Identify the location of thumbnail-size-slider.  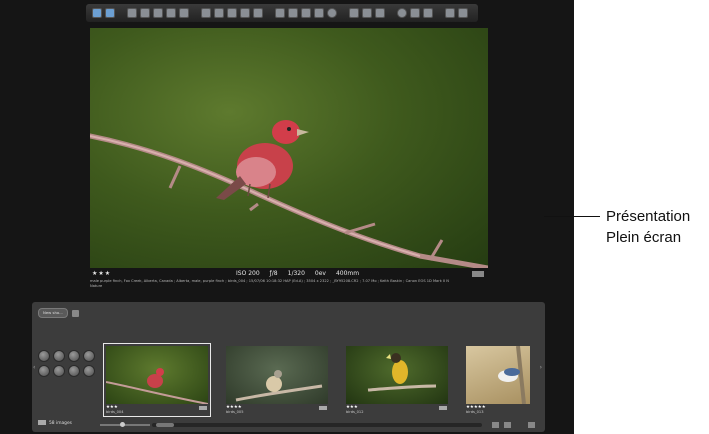
(125, 424).